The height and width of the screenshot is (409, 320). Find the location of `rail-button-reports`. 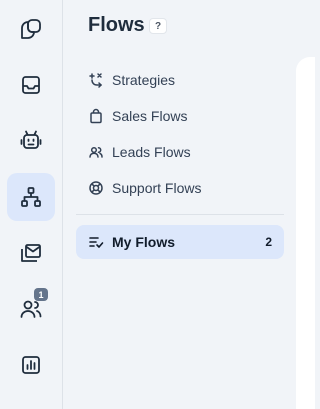

rail-button-reports is located at coordinates (31, 365).